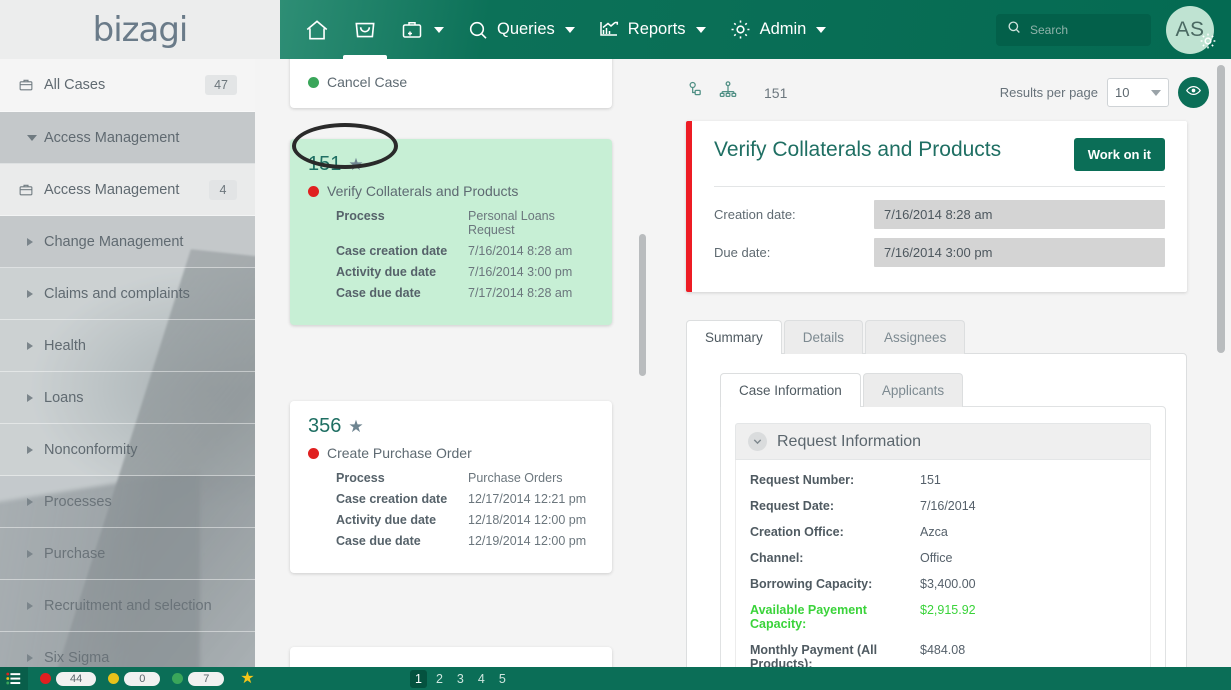  What do you see at coordinates (451, 164) in the screenshot?
I see `case-id: 151 ★` at bounding box center [451, 164].